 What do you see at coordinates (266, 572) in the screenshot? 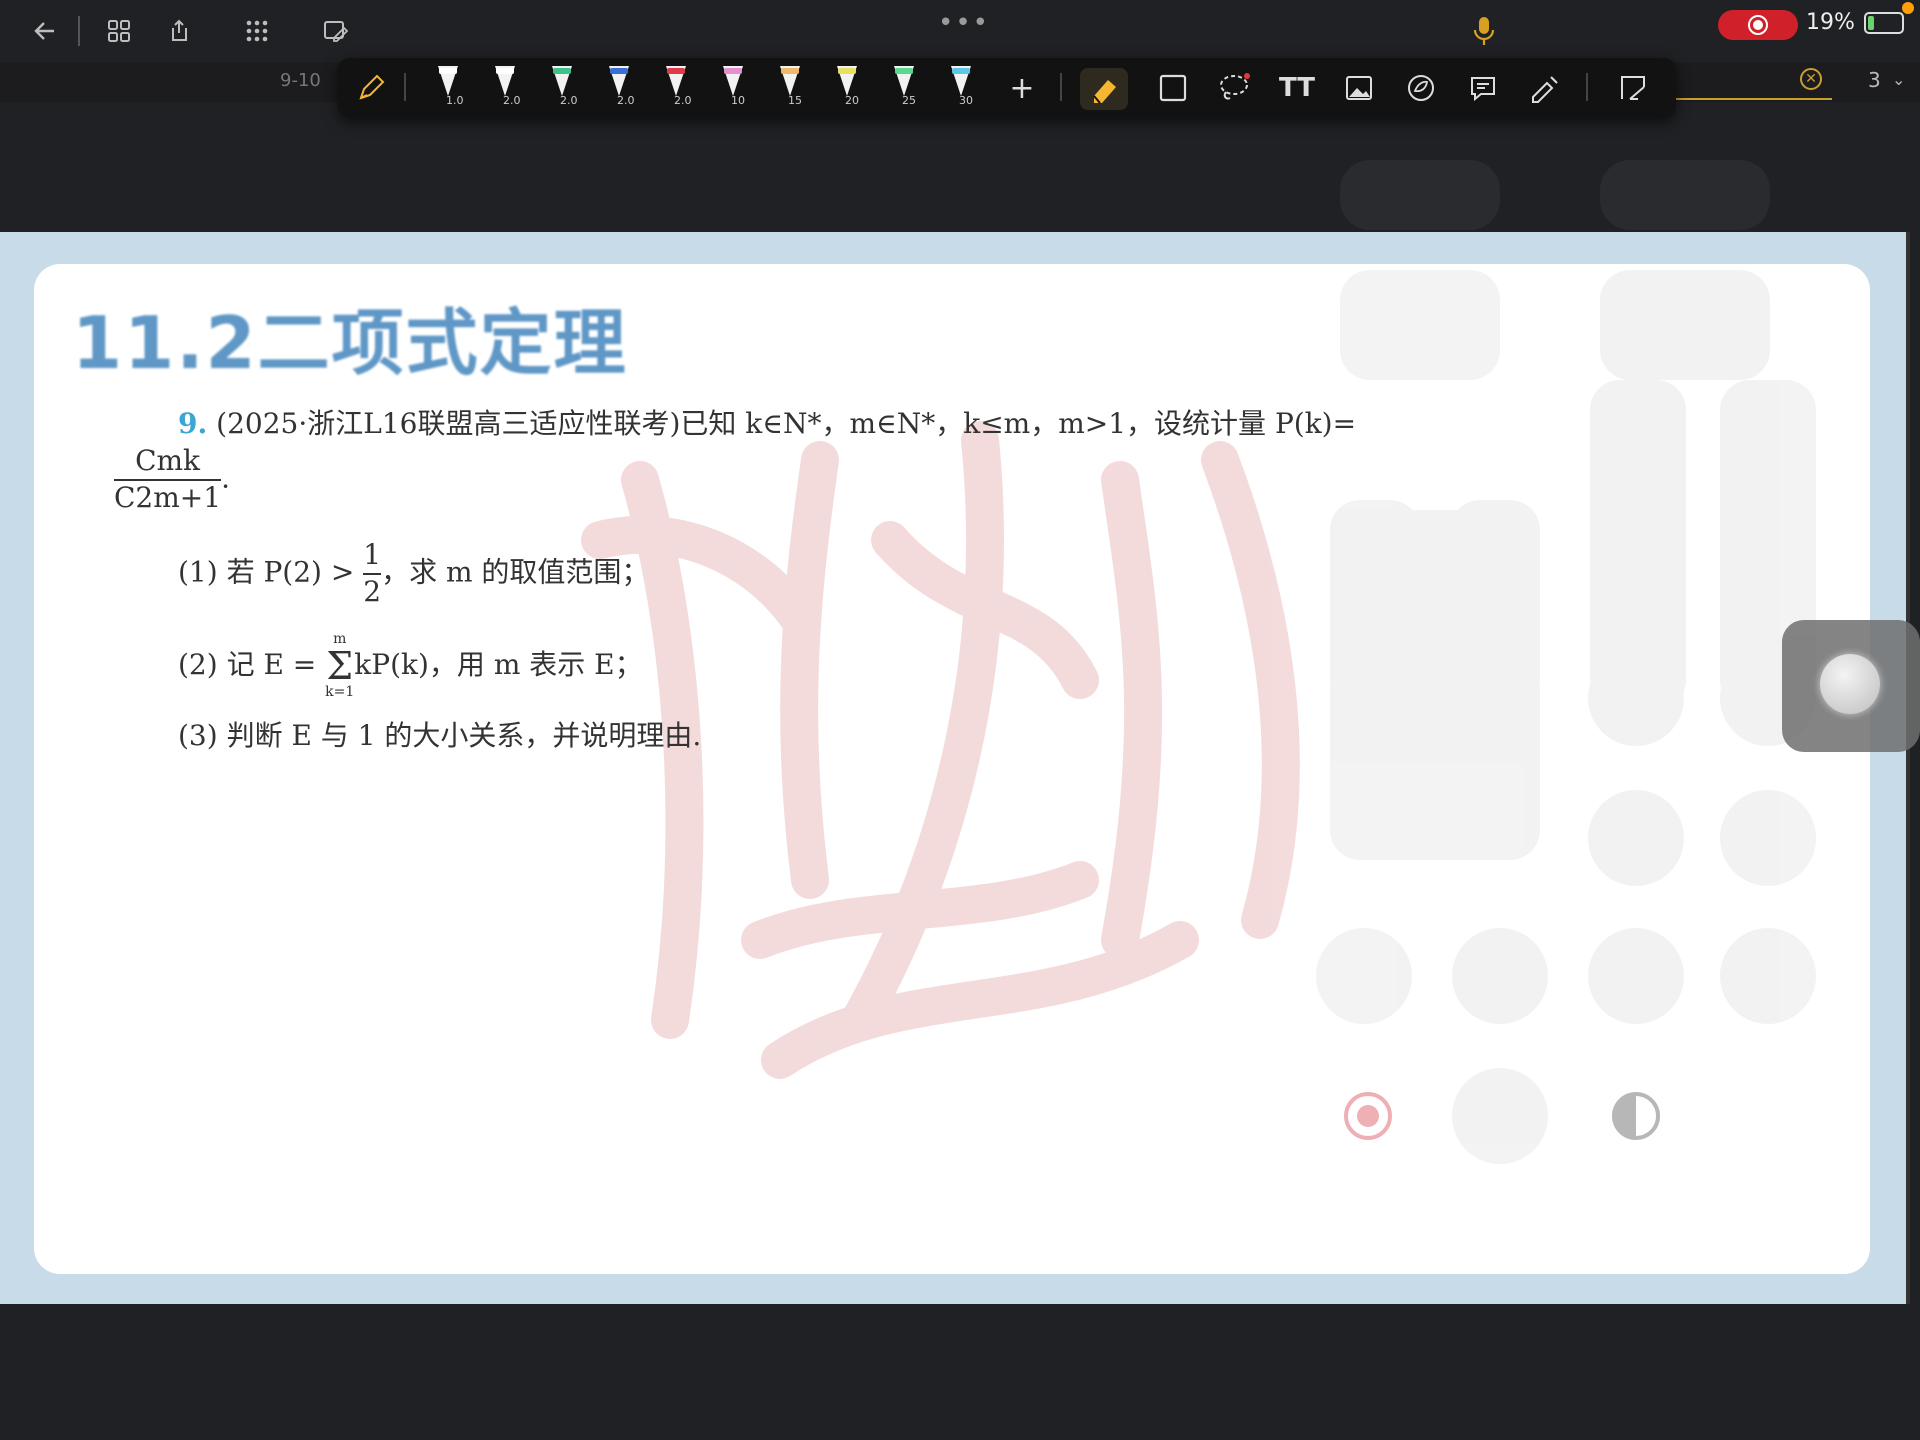
I see `part-1-prefix: (1) 若 P(2) >` at bounding box center [266, 572].